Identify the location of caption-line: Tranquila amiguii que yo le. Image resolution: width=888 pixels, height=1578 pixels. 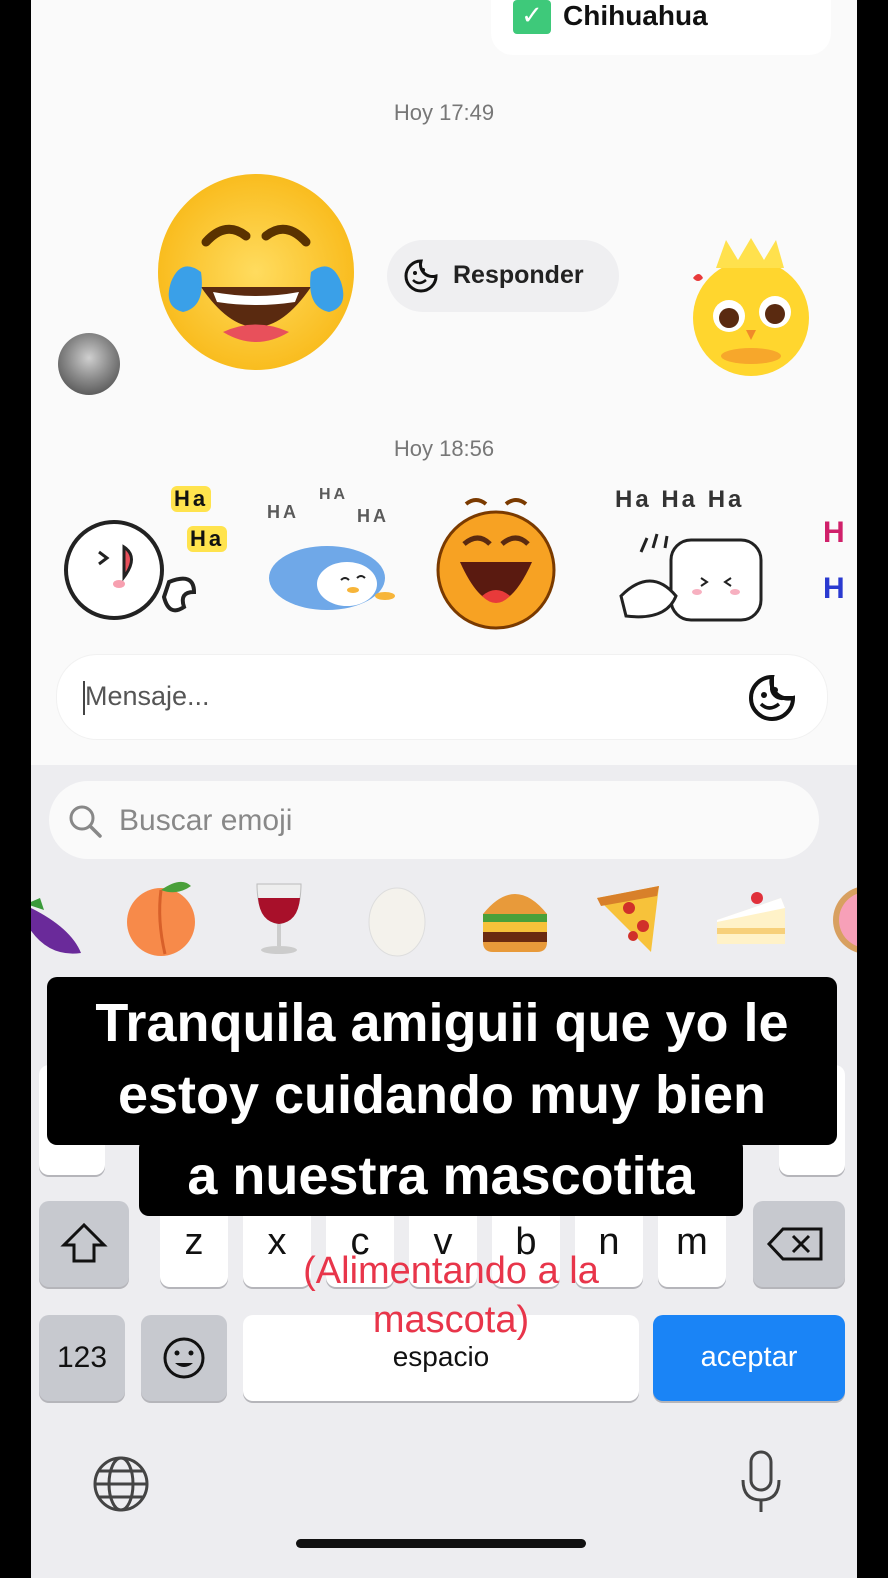
(442, 1023).